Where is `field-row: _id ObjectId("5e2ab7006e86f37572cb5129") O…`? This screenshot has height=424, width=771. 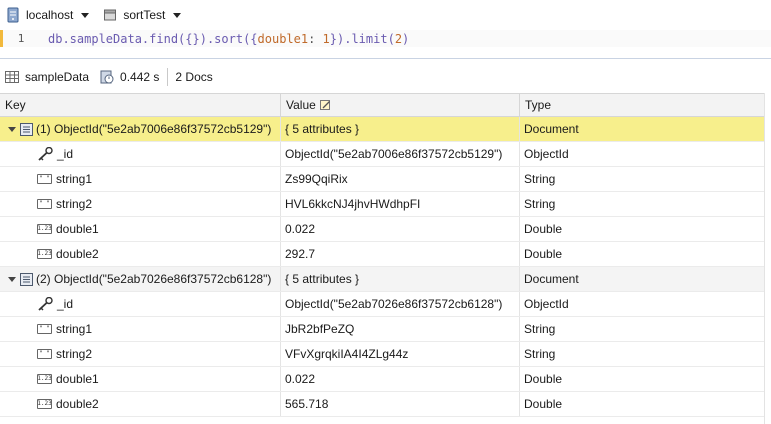 field-row: _id ObjectId("5e2ab7006e86f37572cb5129") O… is located at coordinates (385, 154).